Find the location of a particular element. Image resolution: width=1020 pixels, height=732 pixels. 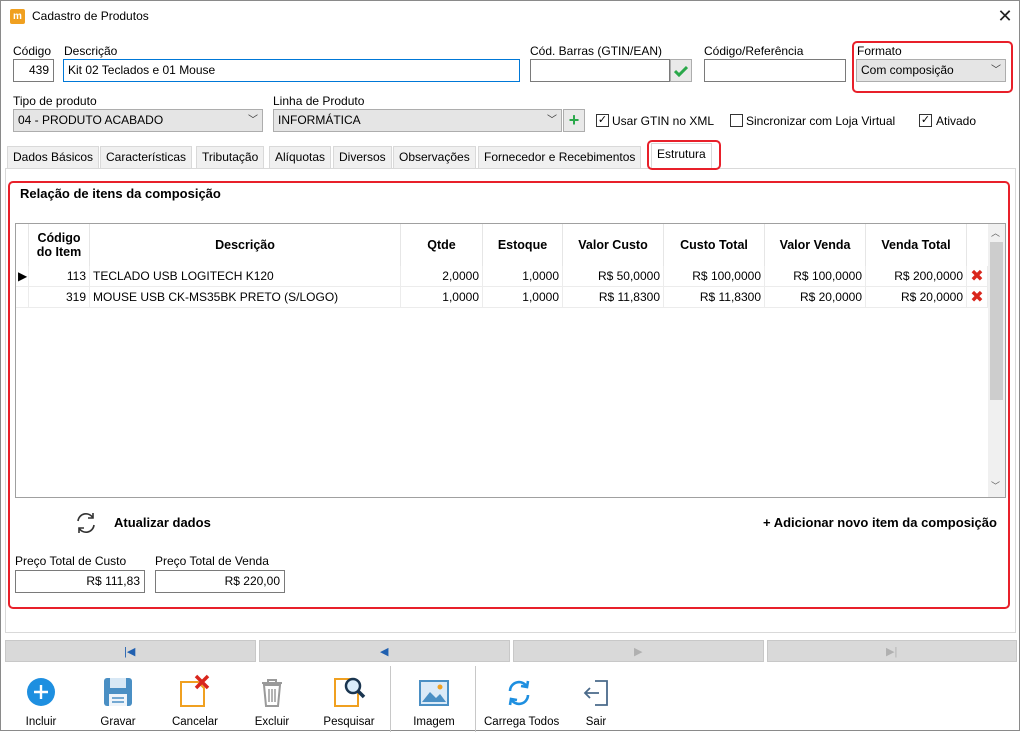

sair-button: Sair is located at coordinates (596, 701).